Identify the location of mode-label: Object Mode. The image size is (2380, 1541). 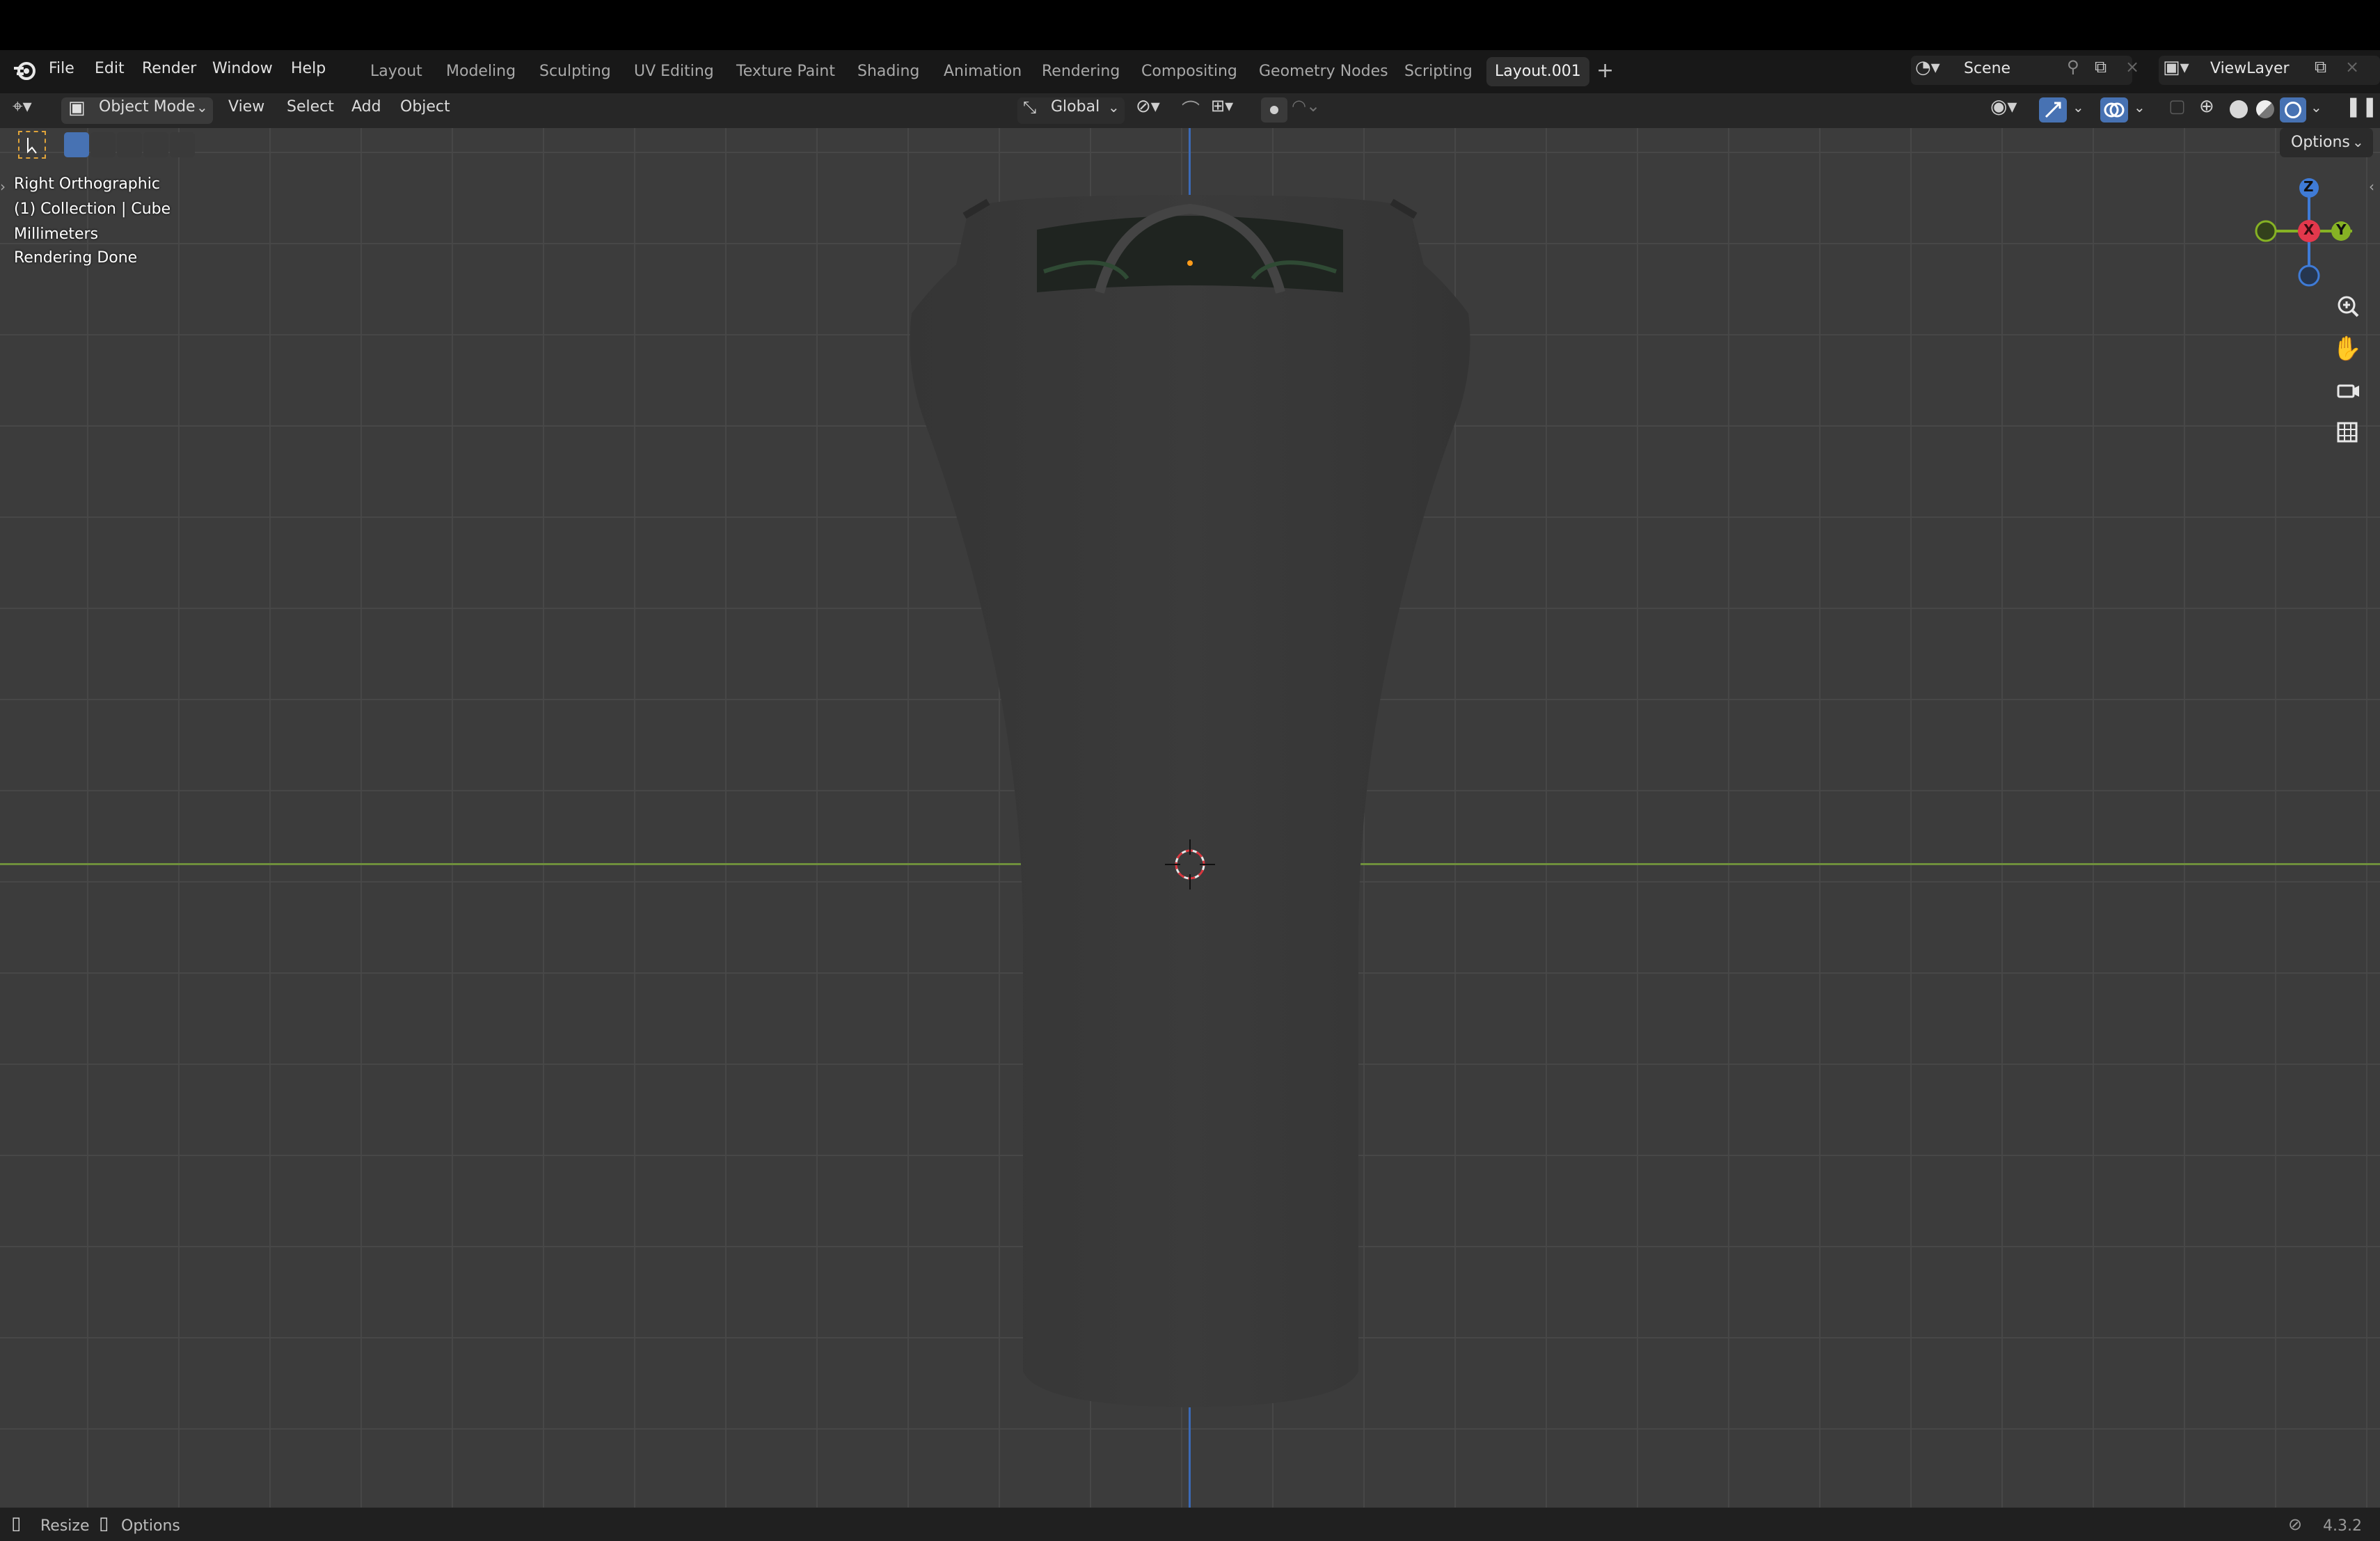
(147, 107).